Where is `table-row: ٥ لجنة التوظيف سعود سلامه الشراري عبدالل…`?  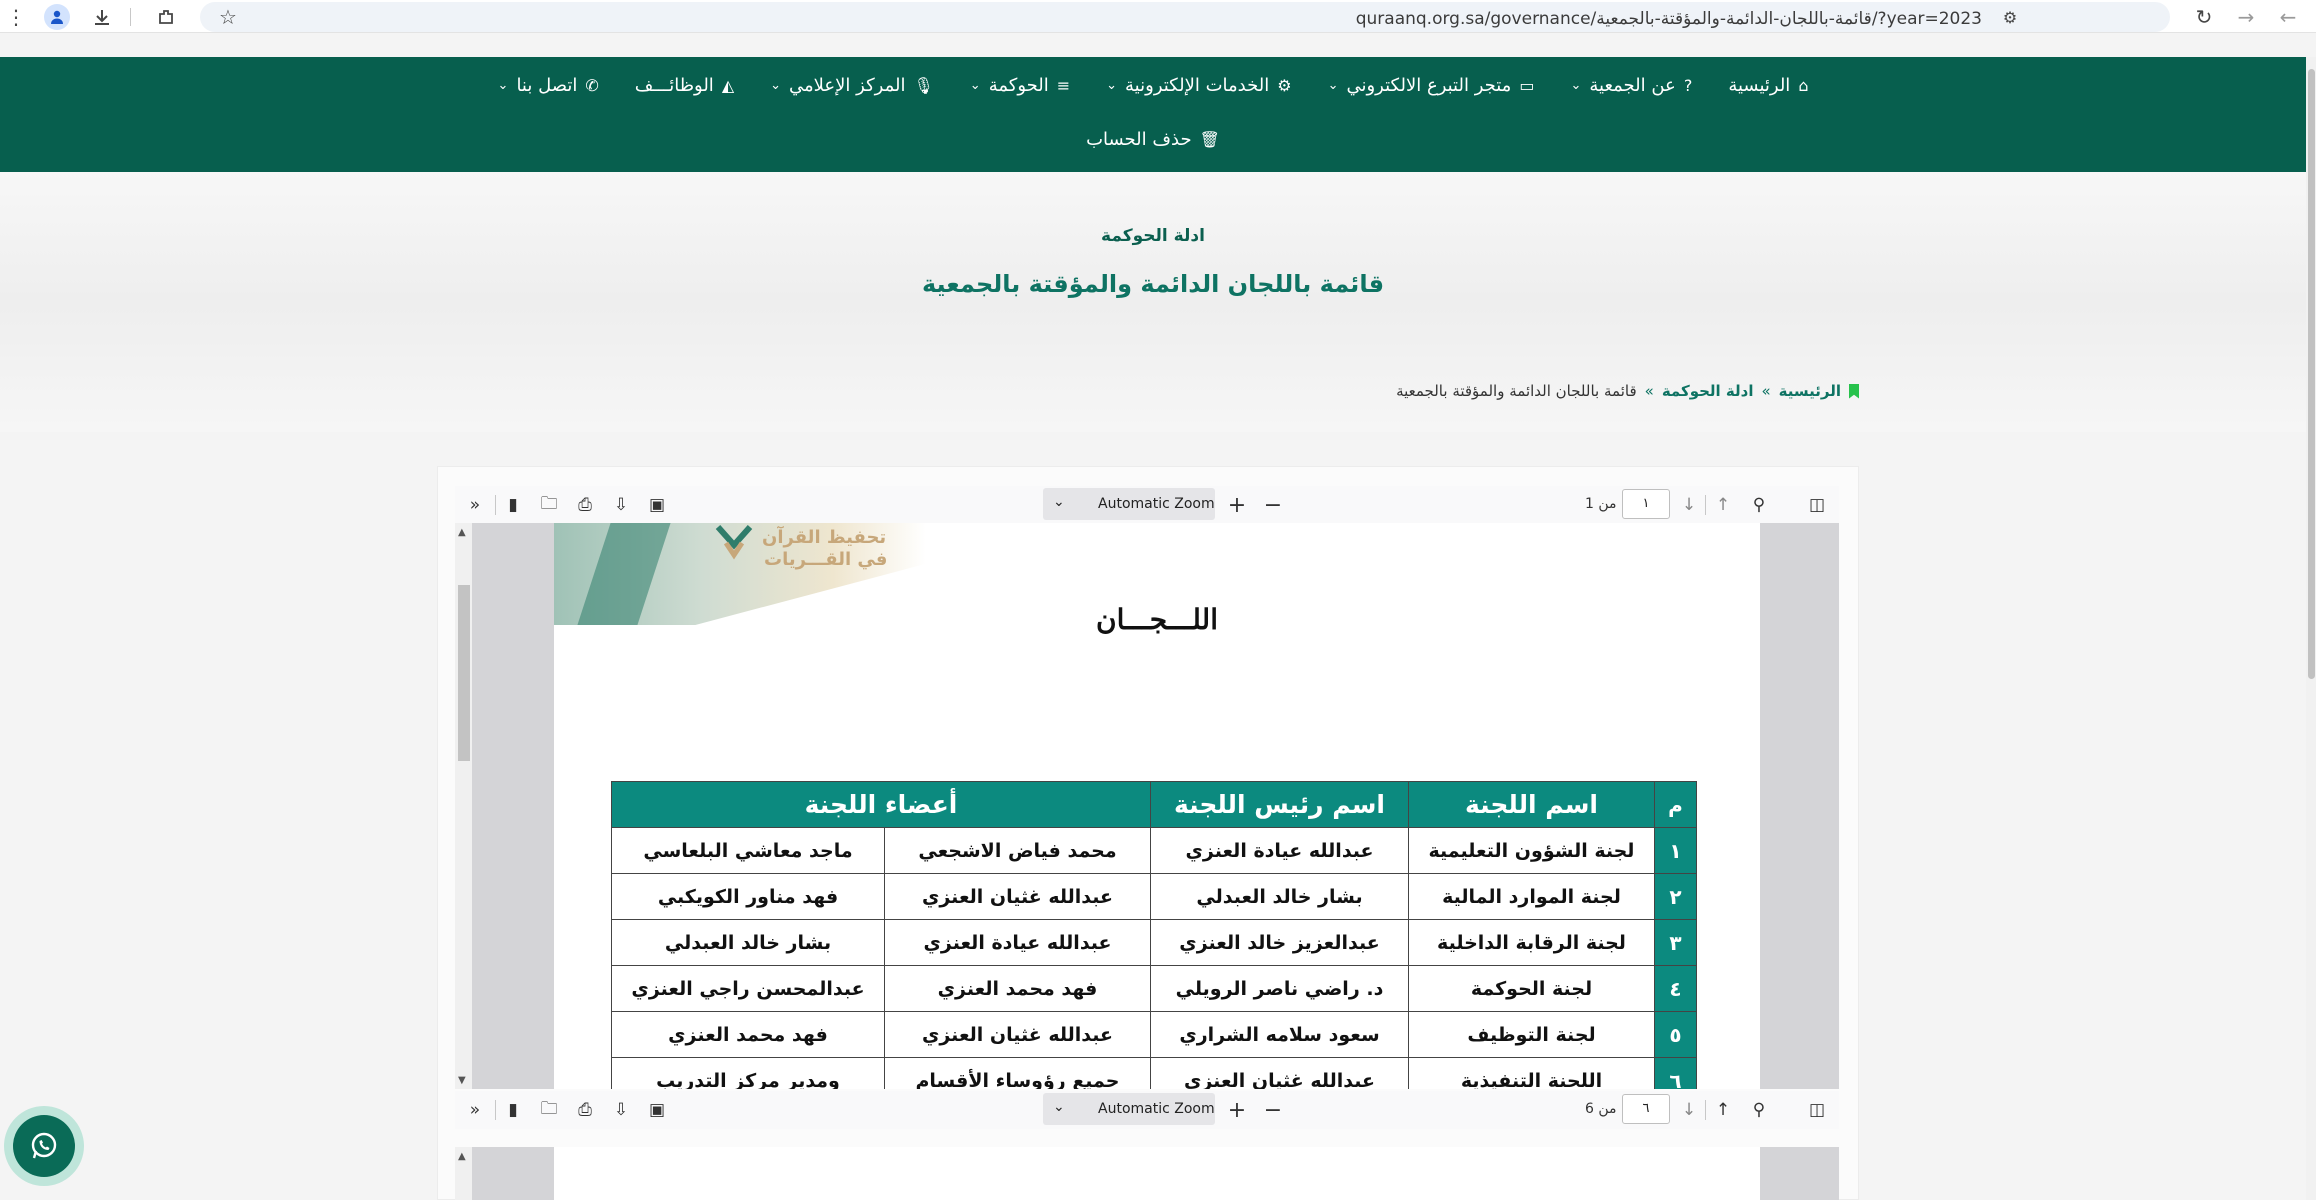 table-row: ٥ لجنة التوظيف سعود سلامه الشراري عبدالل… is located at coordinates (1154, 1034).